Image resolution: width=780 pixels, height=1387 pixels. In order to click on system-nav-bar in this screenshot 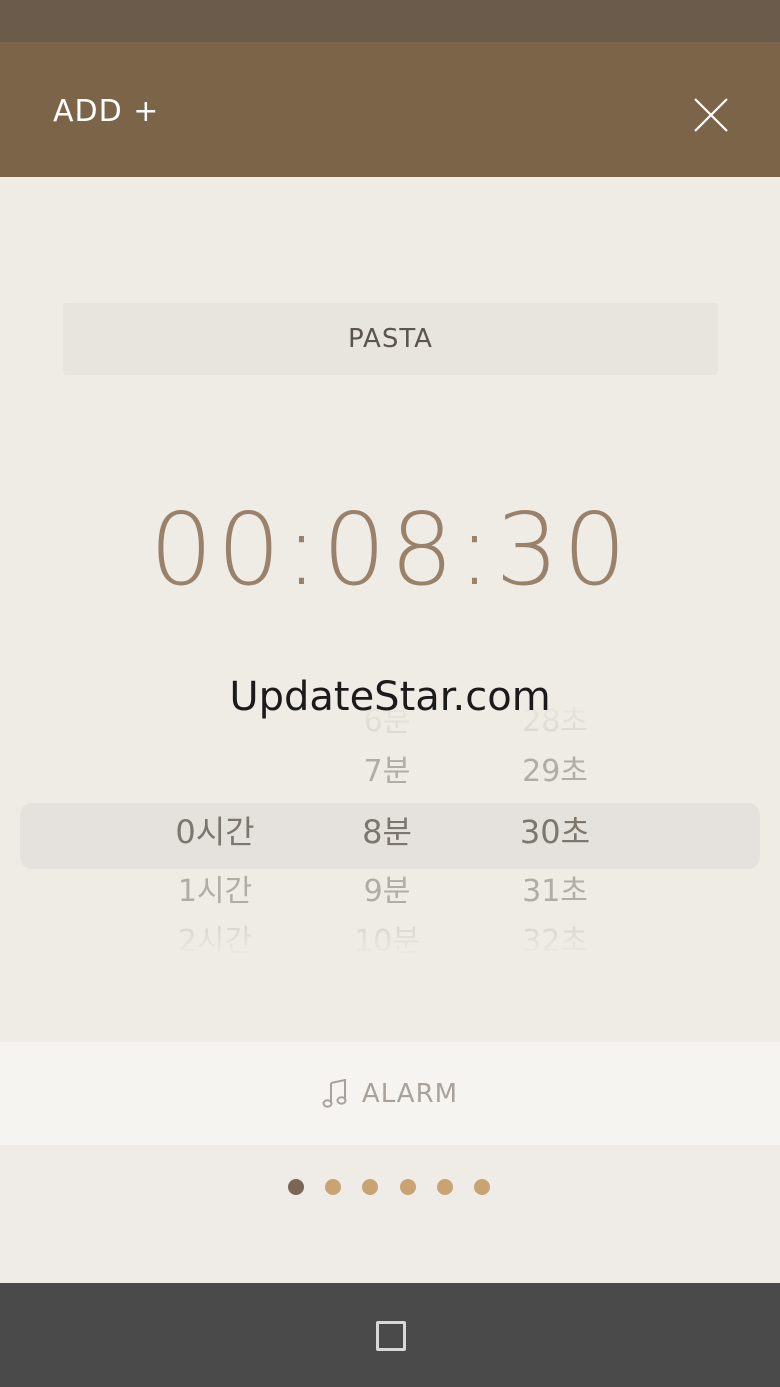, I will do `click(390, 1335)`.